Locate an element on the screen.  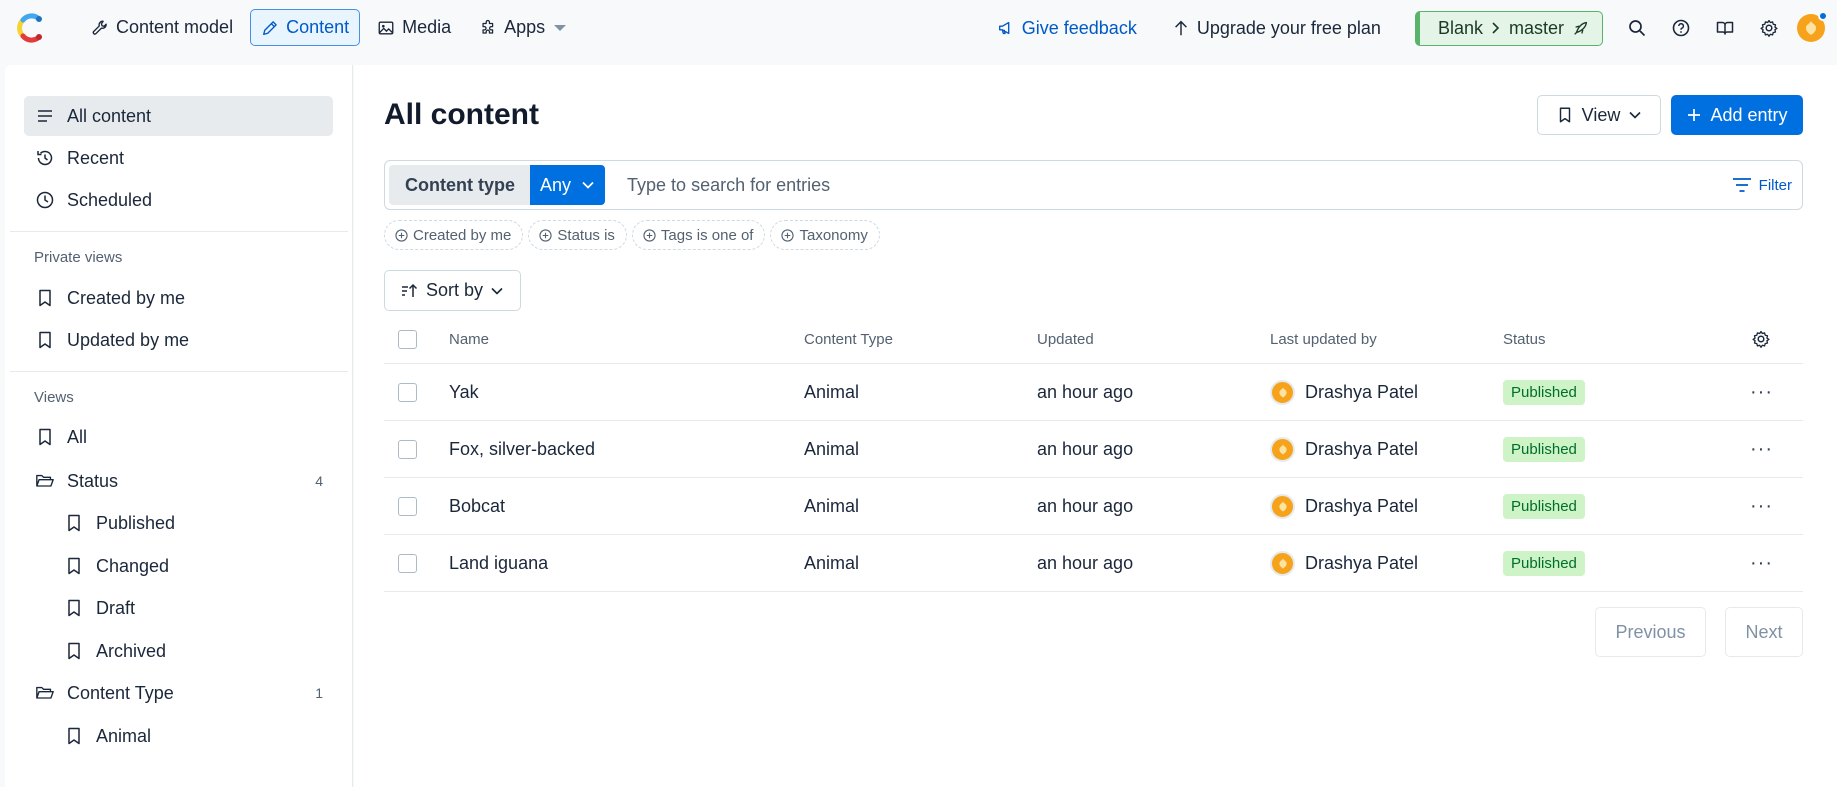
sidebar-item-archived: Archived is located at coordinates (193, 651).